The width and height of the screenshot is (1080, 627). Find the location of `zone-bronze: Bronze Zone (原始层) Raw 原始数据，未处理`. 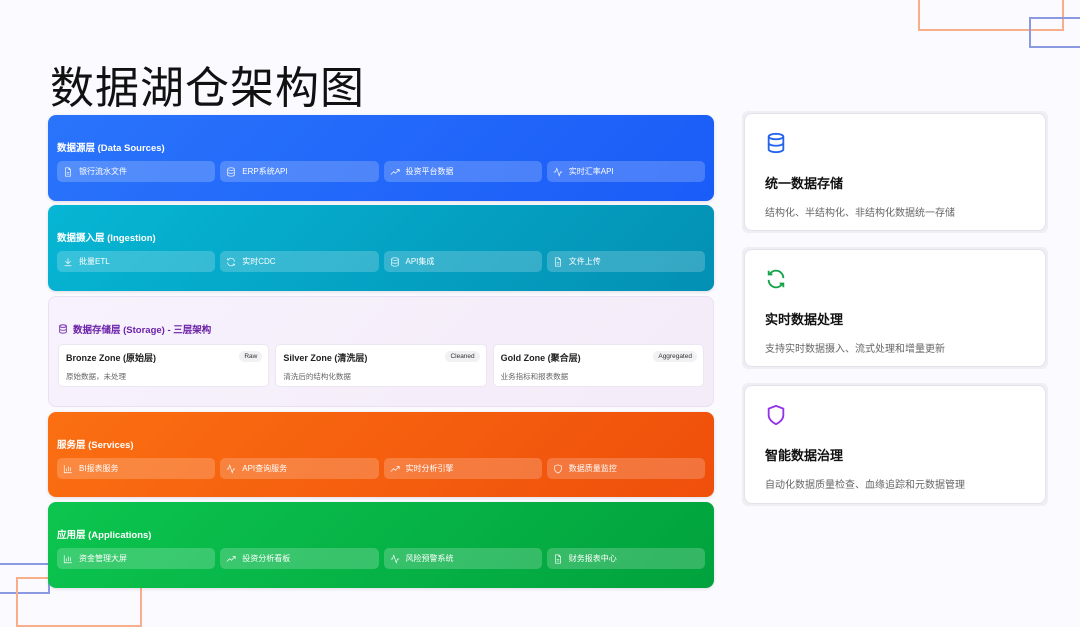

zone-bronze: Bronze Zone (原始层) Raw 原始数据，未处理 is located at coordinates (164, 365).